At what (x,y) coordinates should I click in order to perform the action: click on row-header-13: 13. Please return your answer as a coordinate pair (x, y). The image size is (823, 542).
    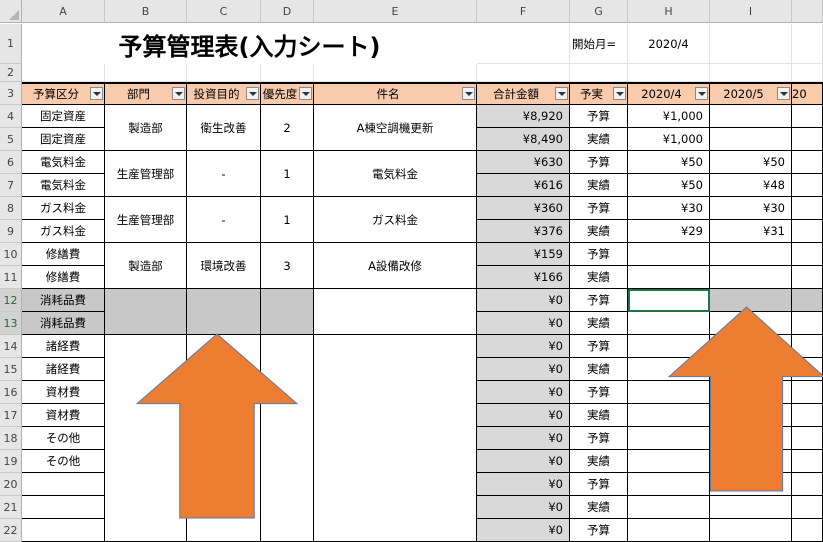
    Looking at the image, I should click on (11, 323).